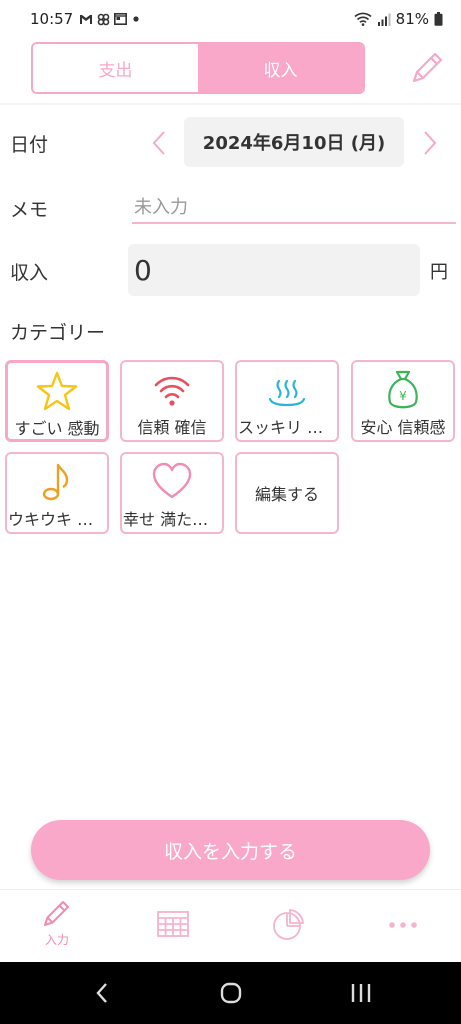 This screenshot has height=1024, width=461. What do you see at coordinates (403, 427) in the screenshot?
I see `category-label-text: 安心 信頼感` at bounding box center [403, 427].